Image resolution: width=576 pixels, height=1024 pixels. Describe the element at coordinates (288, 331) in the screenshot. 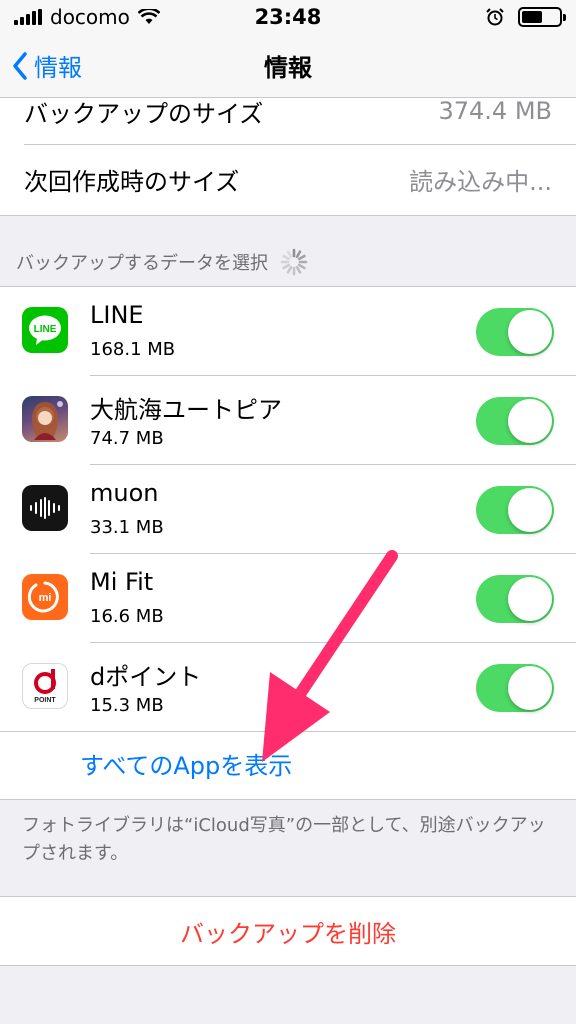

I see `app-row-line: LINE LINE 168.1 MB` at that location.